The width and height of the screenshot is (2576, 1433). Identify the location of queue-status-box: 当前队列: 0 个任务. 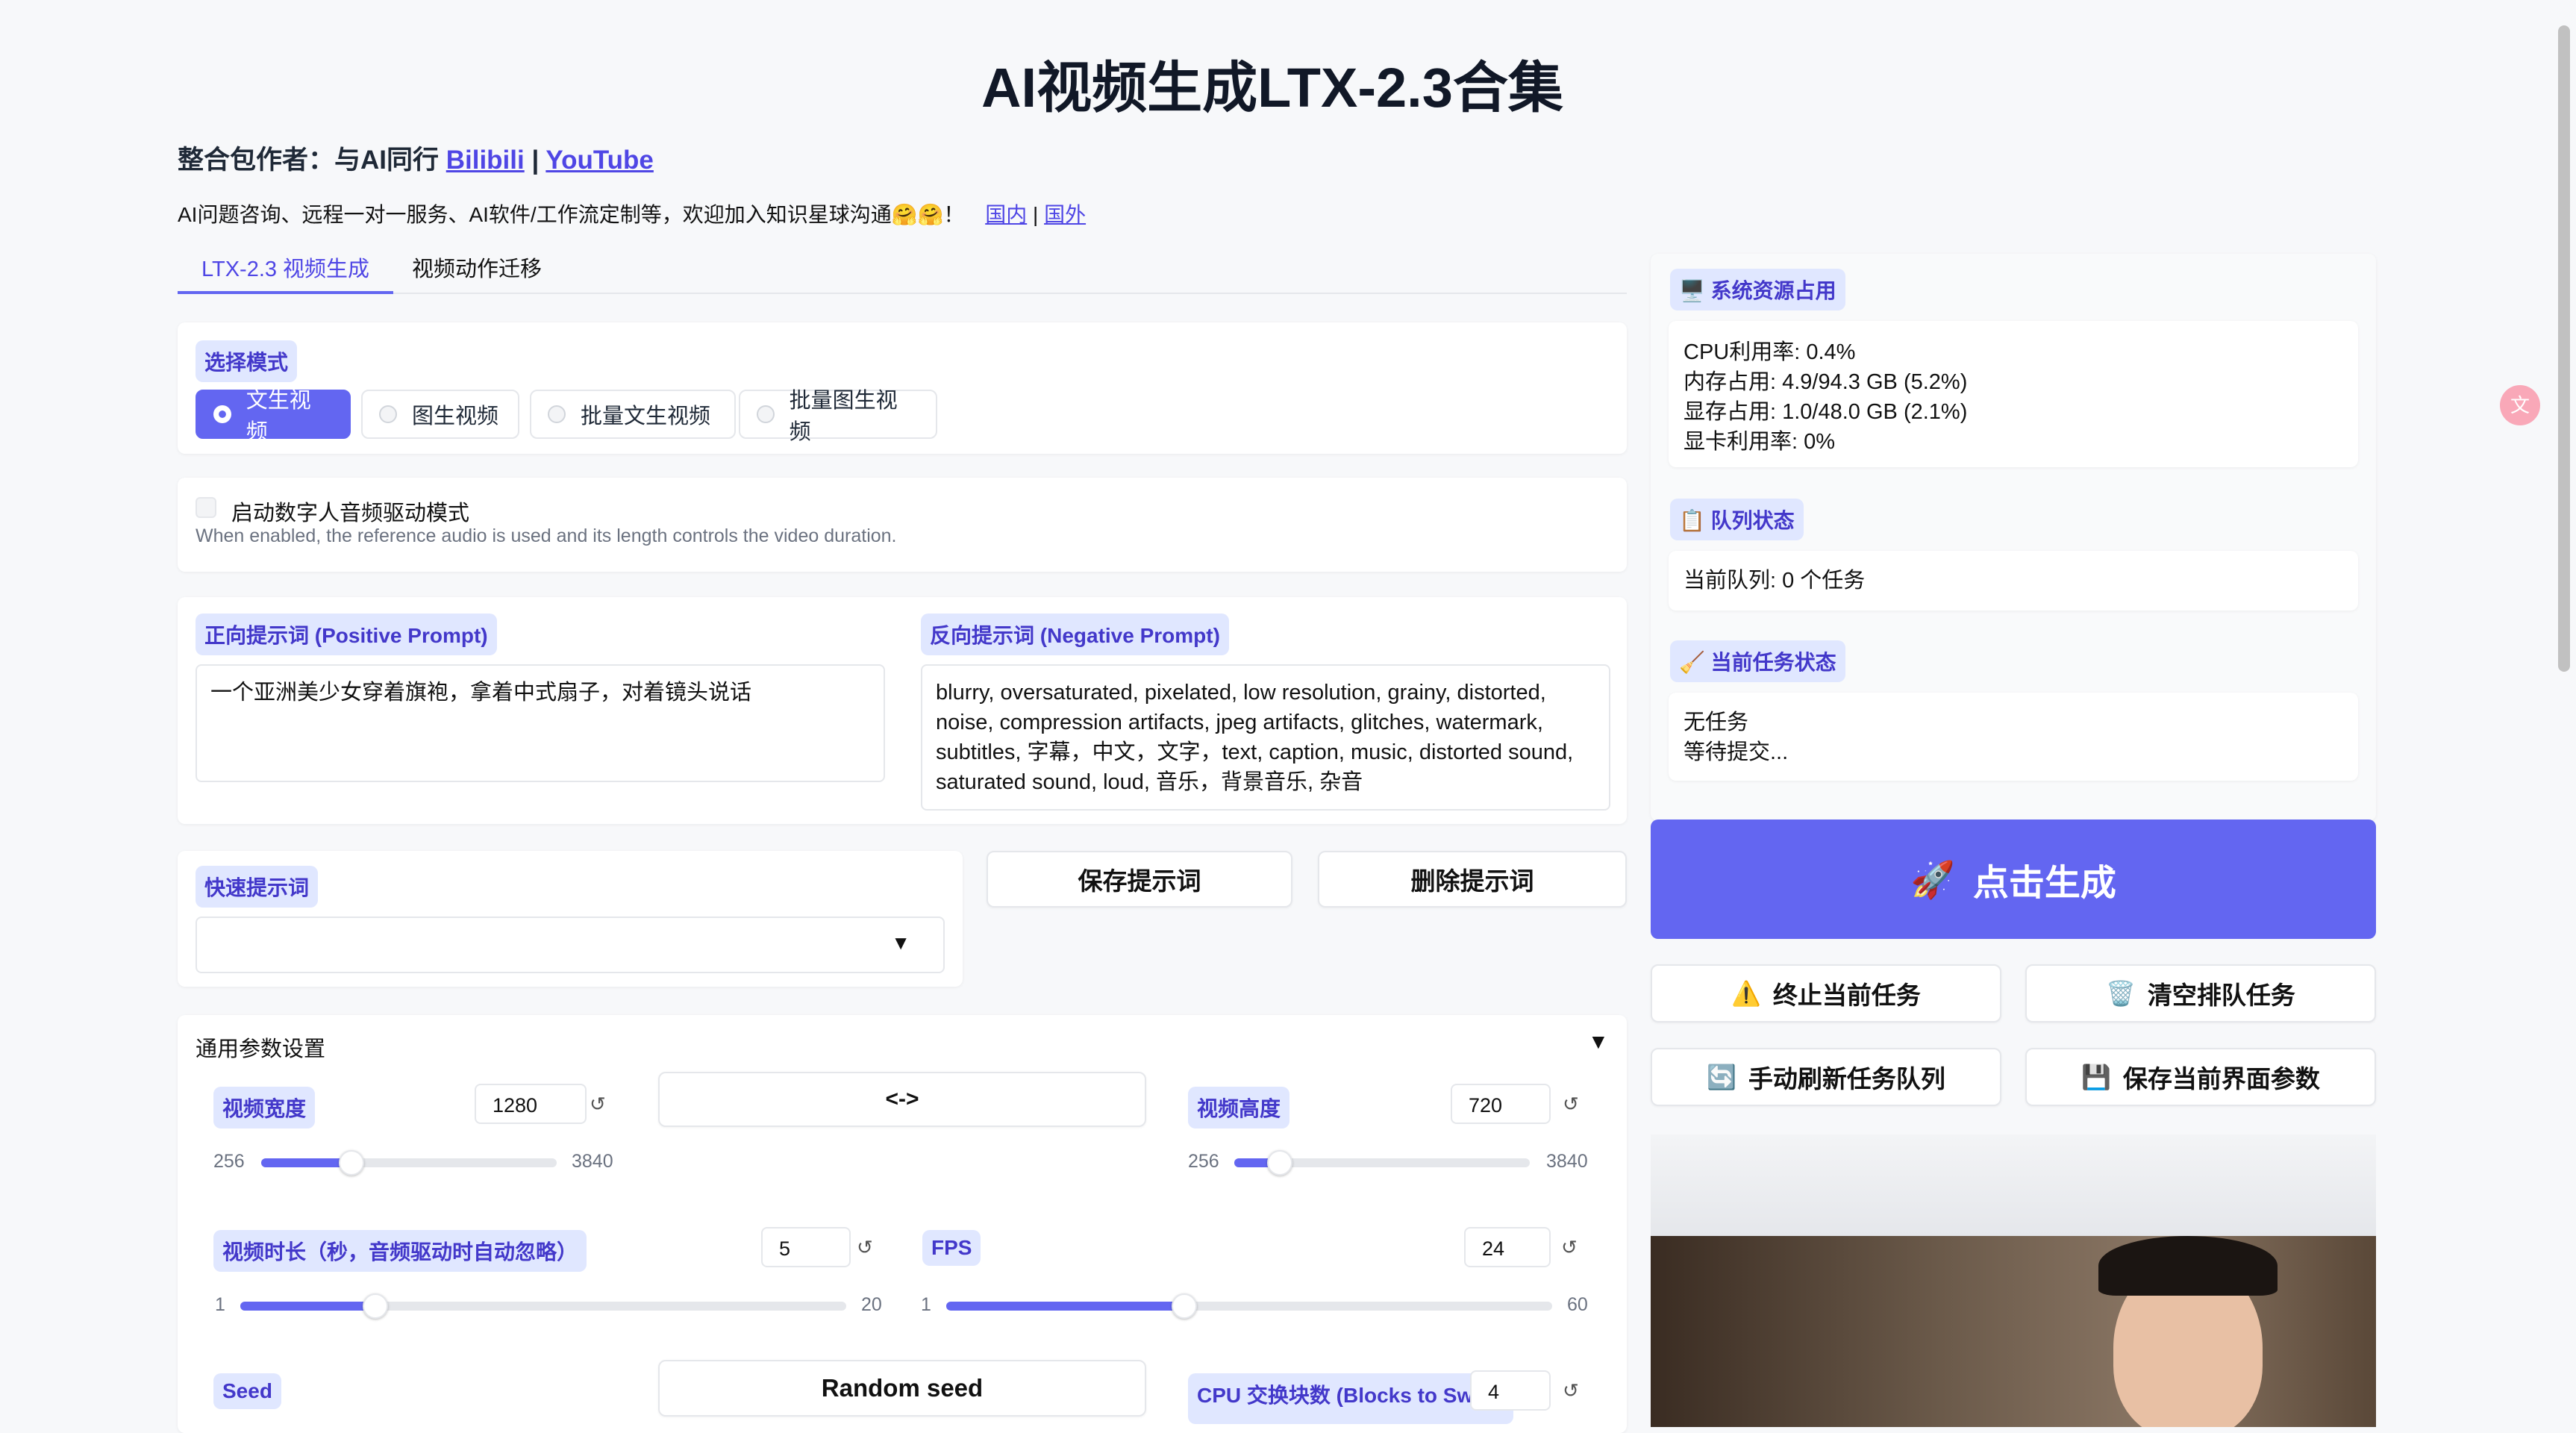
(2013, 581).